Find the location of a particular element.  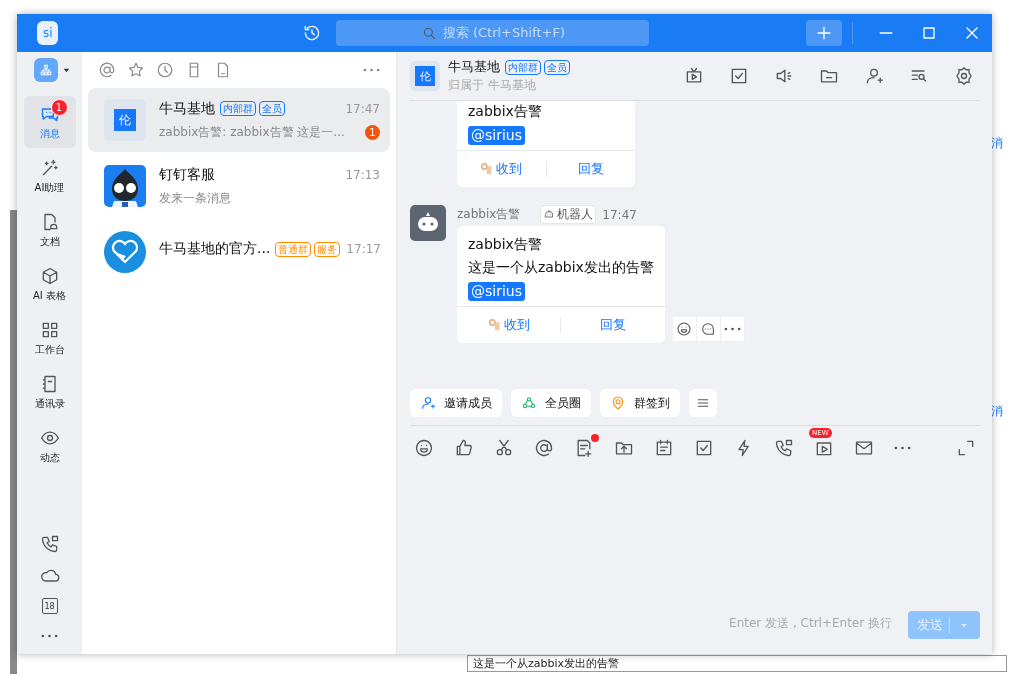

chat-title: 牛马基地 is located at coordinates (474, 67).